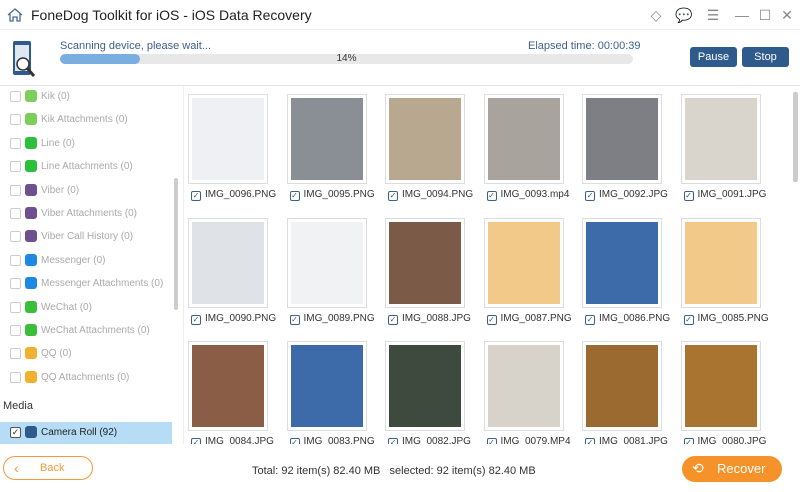 This screenshot has width=800, height=492. I want to click on sidebar-item: Kik Attachments (0), so click(86, 120).